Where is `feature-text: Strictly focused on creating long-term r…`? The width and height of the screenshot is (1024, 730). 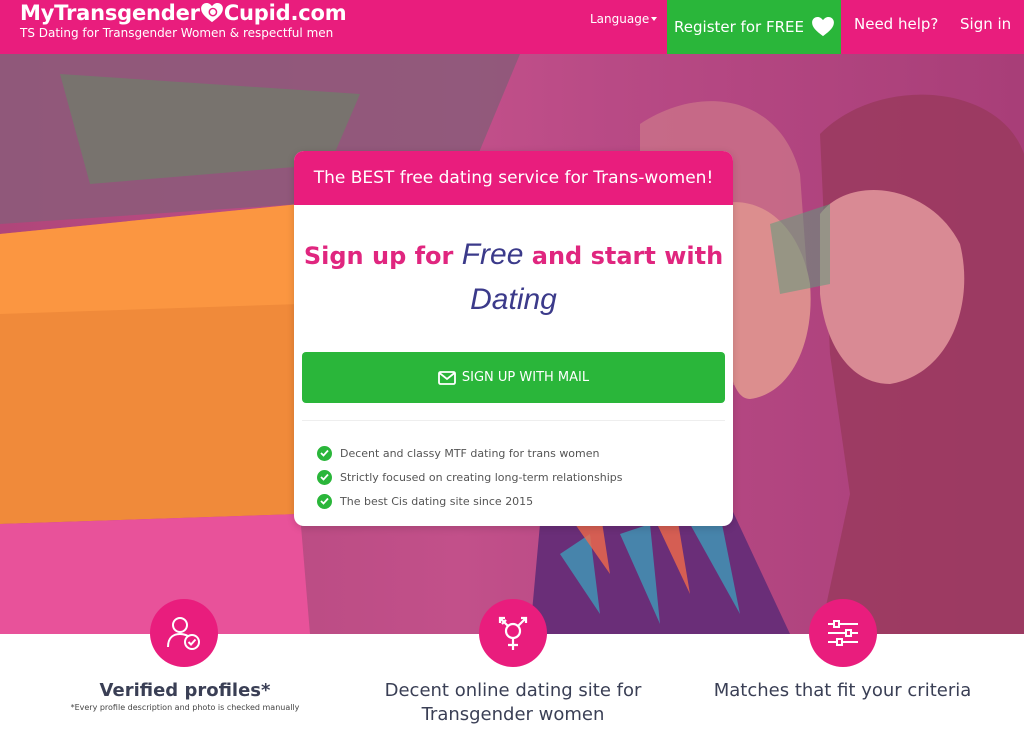
feature-text: Strictly focused on creating long-term r… is located at coordinates (481, 477).